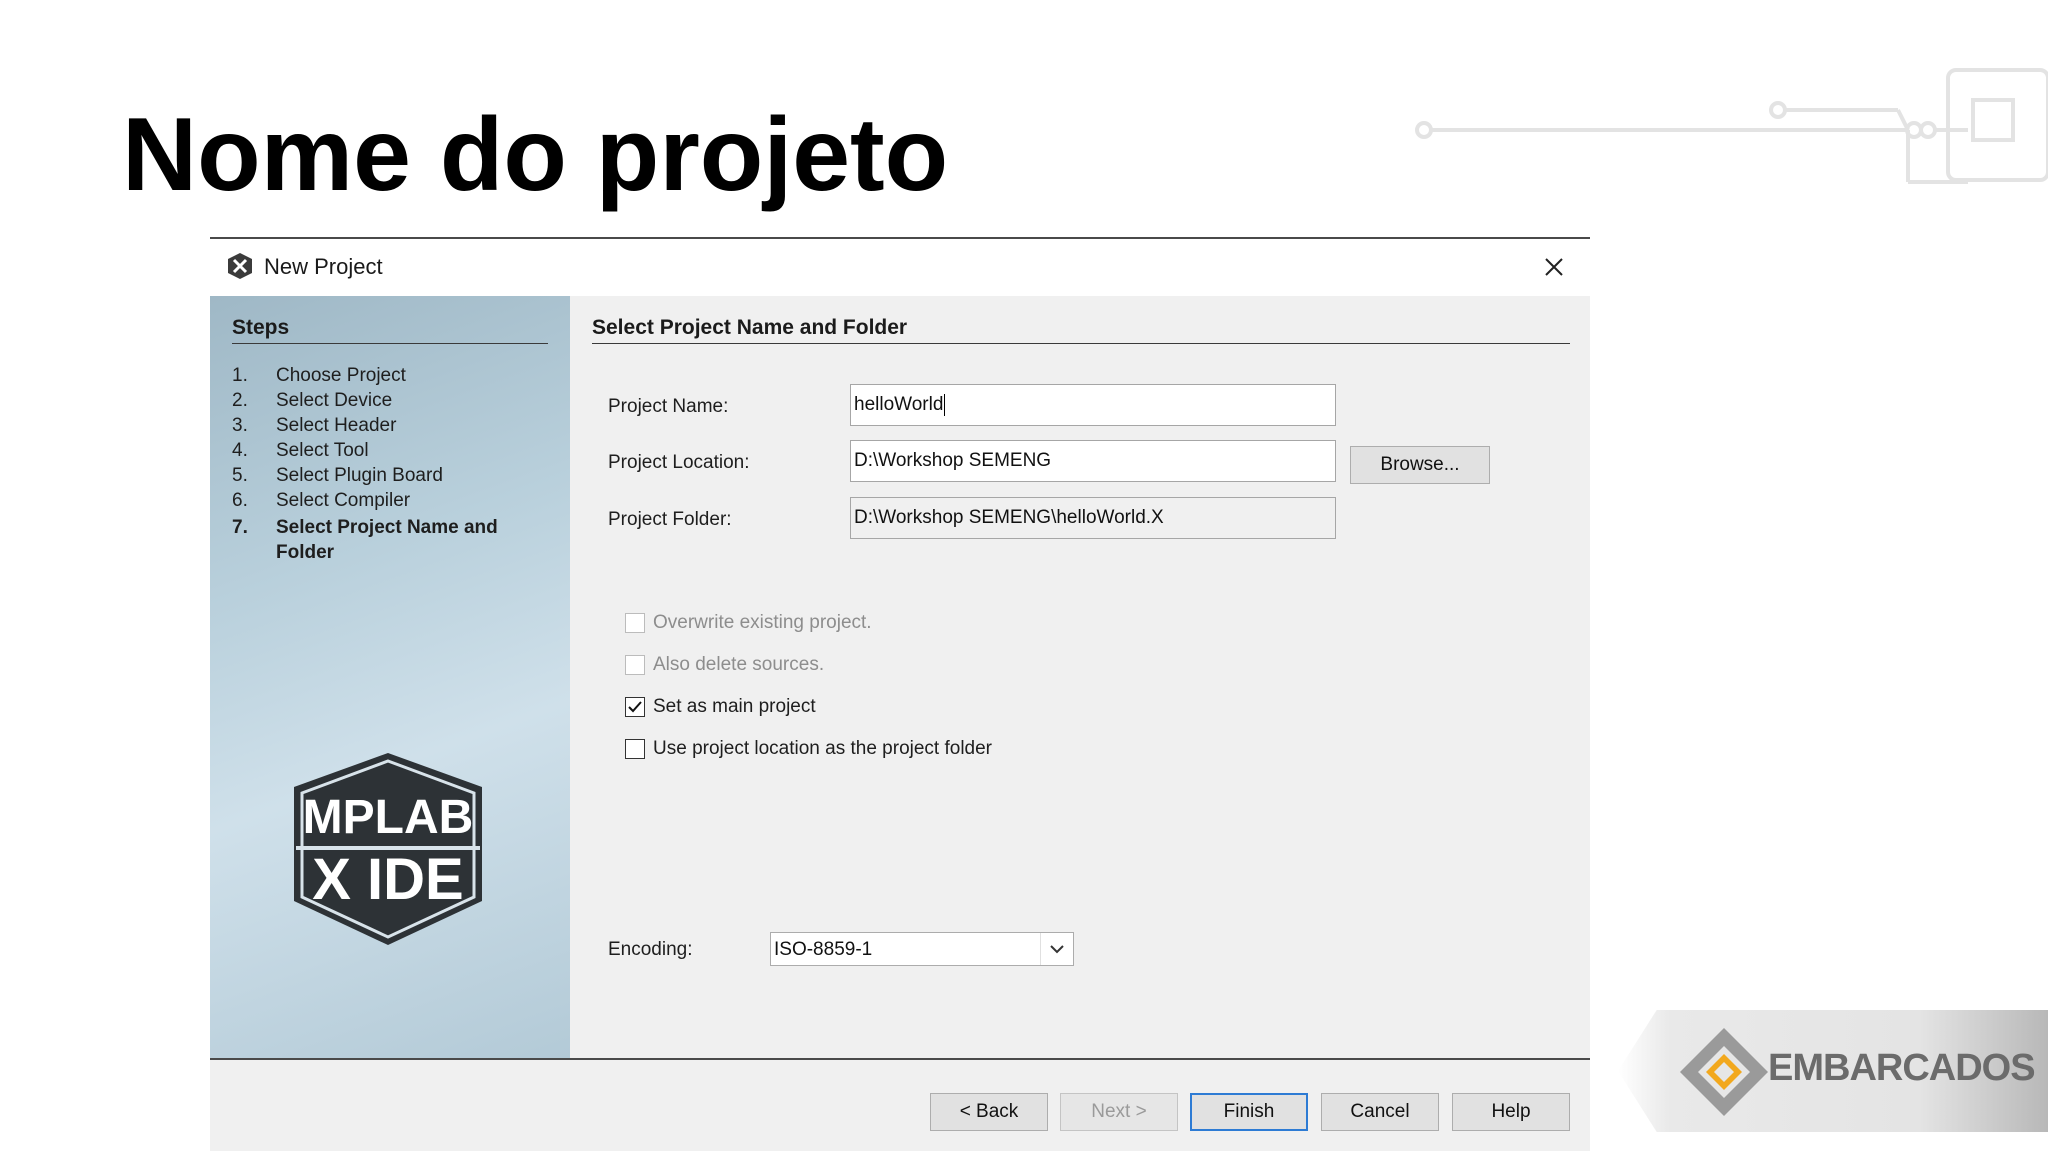  What do you see at coordinates (388, 879) in the screenshot?
I see `svg-text: X IDE` at bounding box center [388, 879].